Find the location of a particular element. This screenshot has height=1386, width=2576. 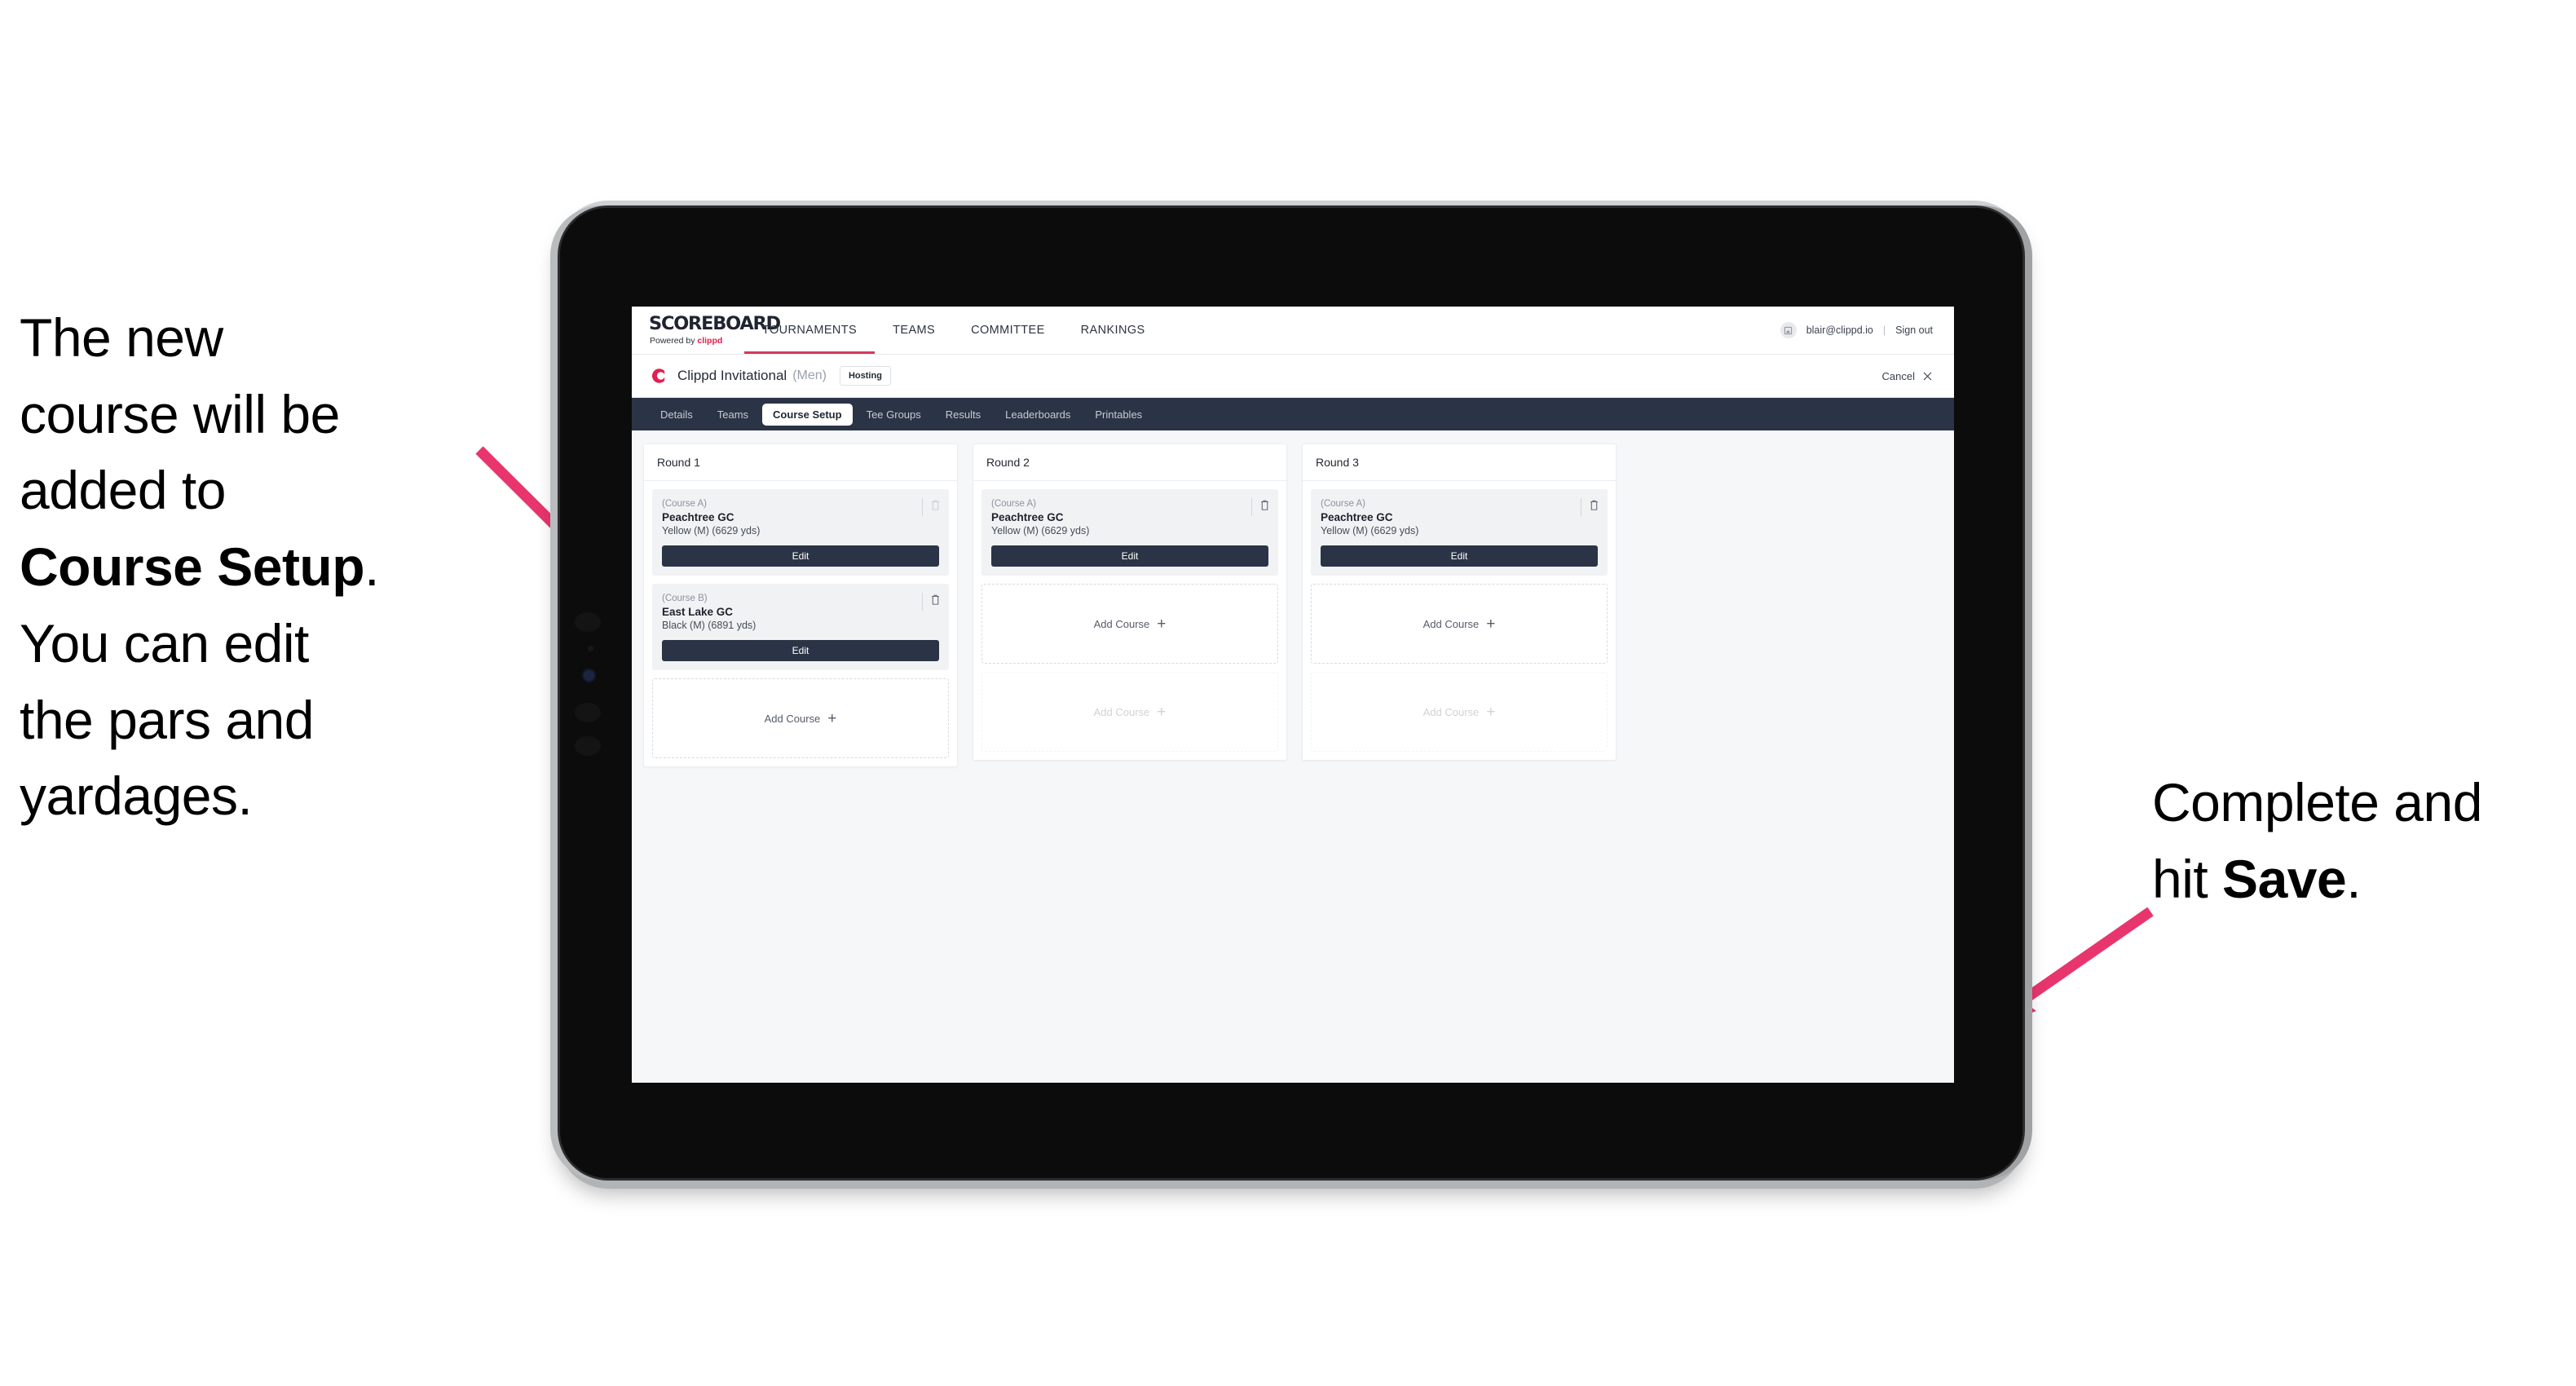

brand-logo: SCOREBOARD Powered by clippd is located at coordinates (706, 330).